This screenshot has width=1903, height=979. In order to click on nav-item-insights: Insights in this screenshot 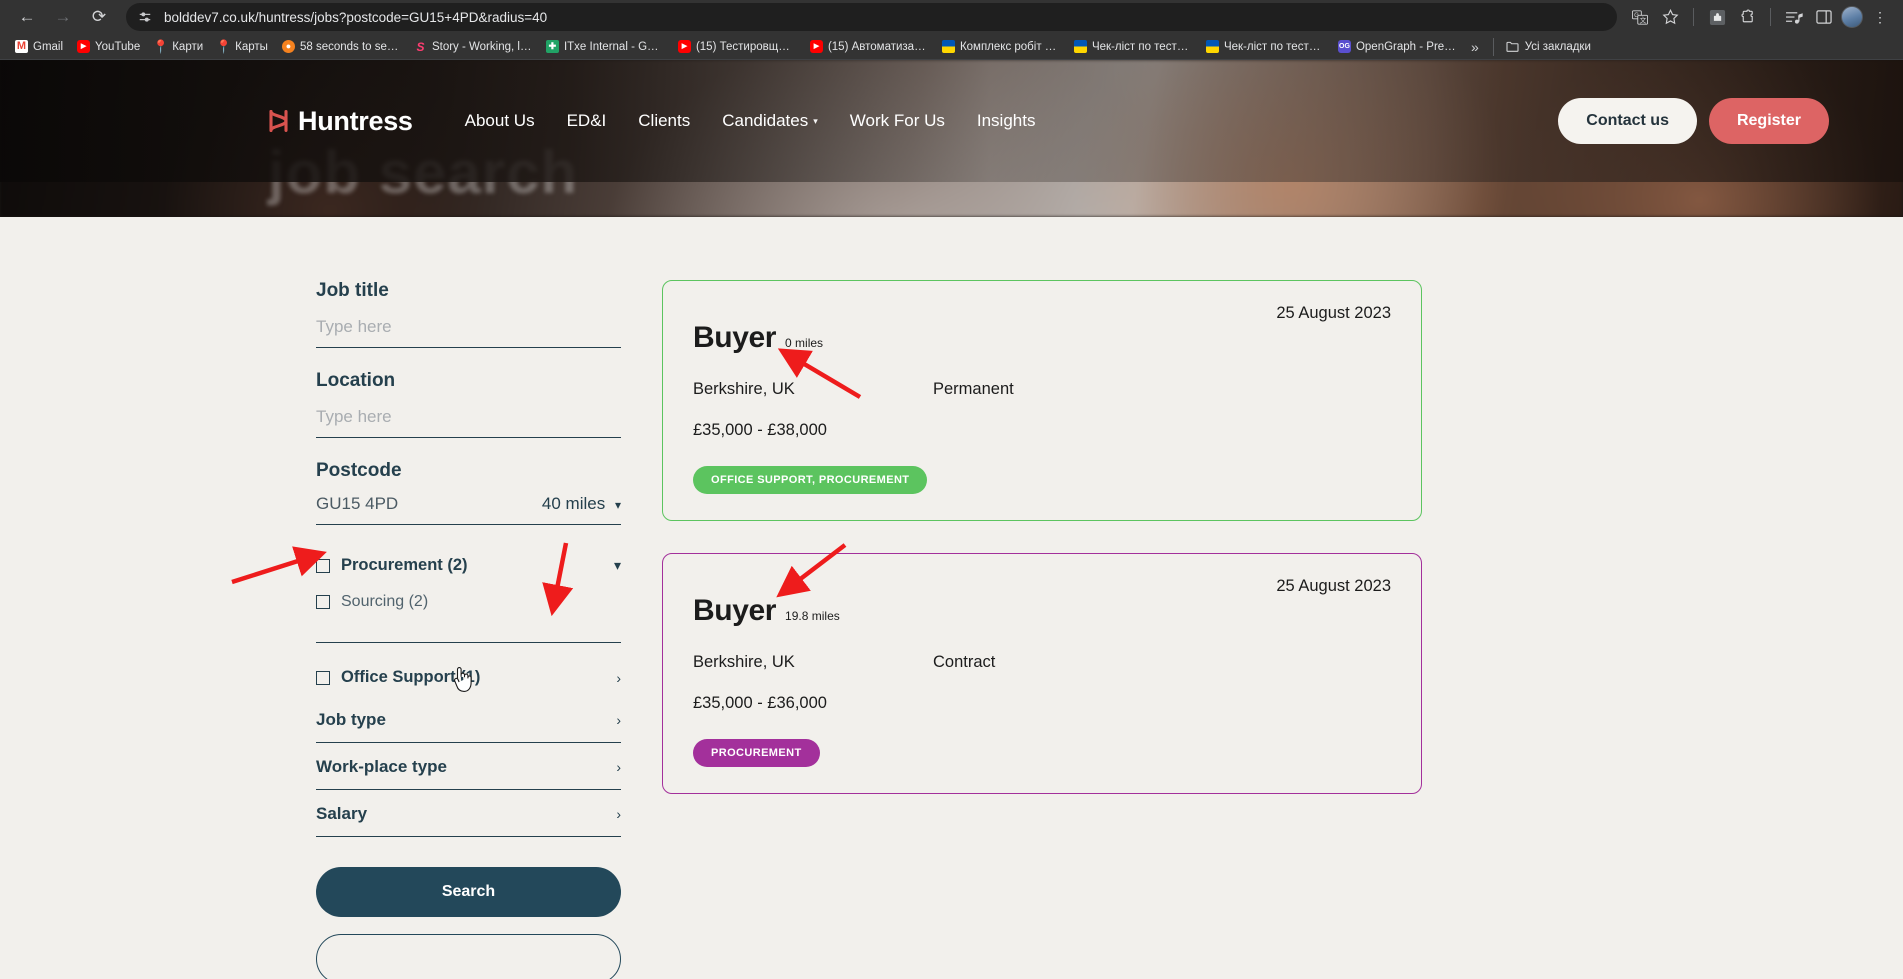, I will do `click(1006, 121)`.